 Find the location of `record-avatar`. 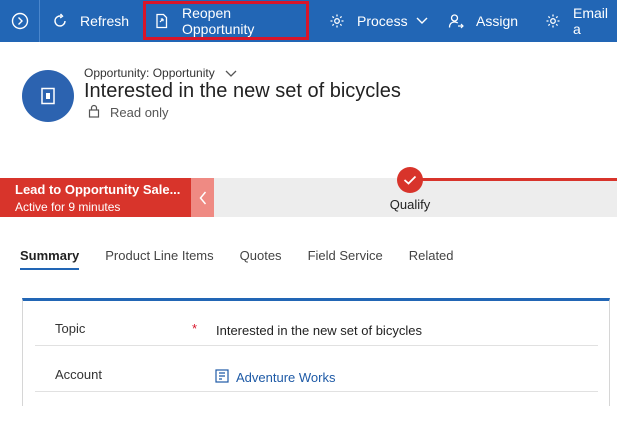

record-avatar is located at coordinates (48, 96).